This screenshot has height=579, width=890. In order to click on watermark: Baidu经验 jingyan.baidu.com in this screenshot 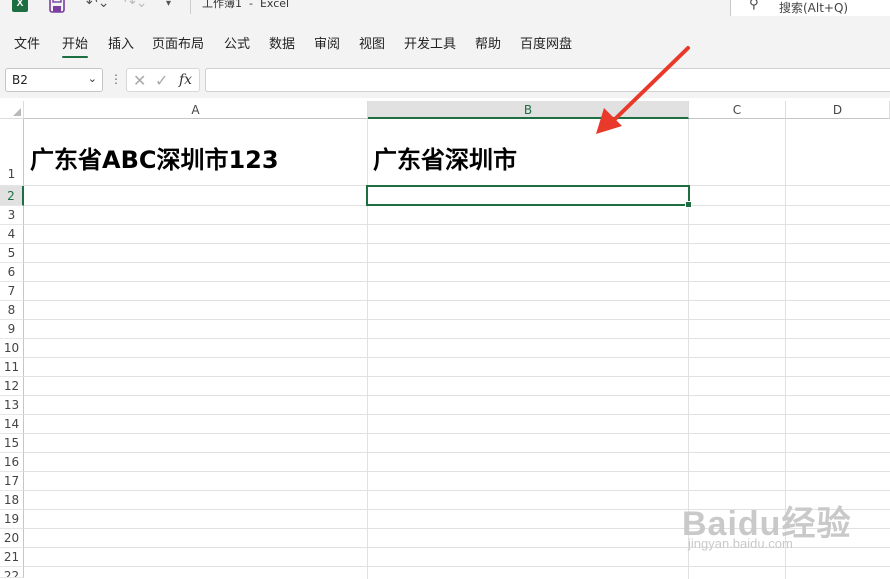, I will do `click(767, 523)`.